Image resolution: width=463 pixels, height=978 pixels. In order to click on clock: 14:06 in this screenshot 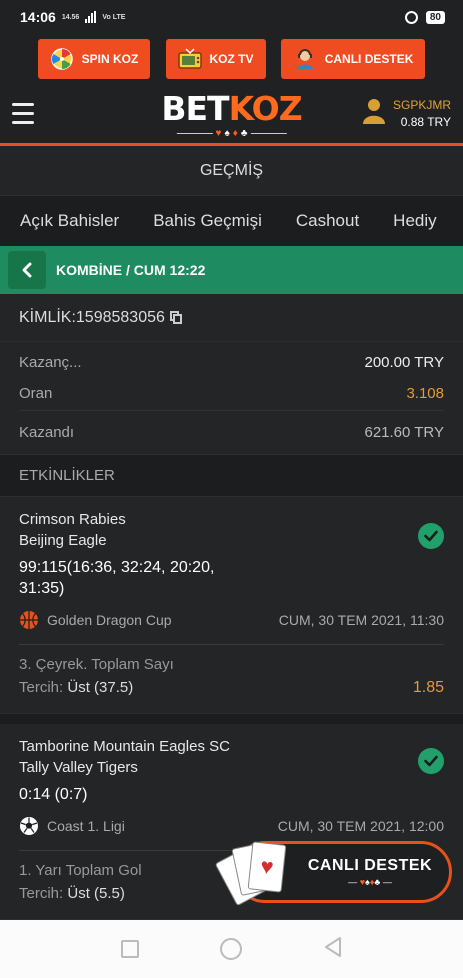, I will do `click(38, 17)`.